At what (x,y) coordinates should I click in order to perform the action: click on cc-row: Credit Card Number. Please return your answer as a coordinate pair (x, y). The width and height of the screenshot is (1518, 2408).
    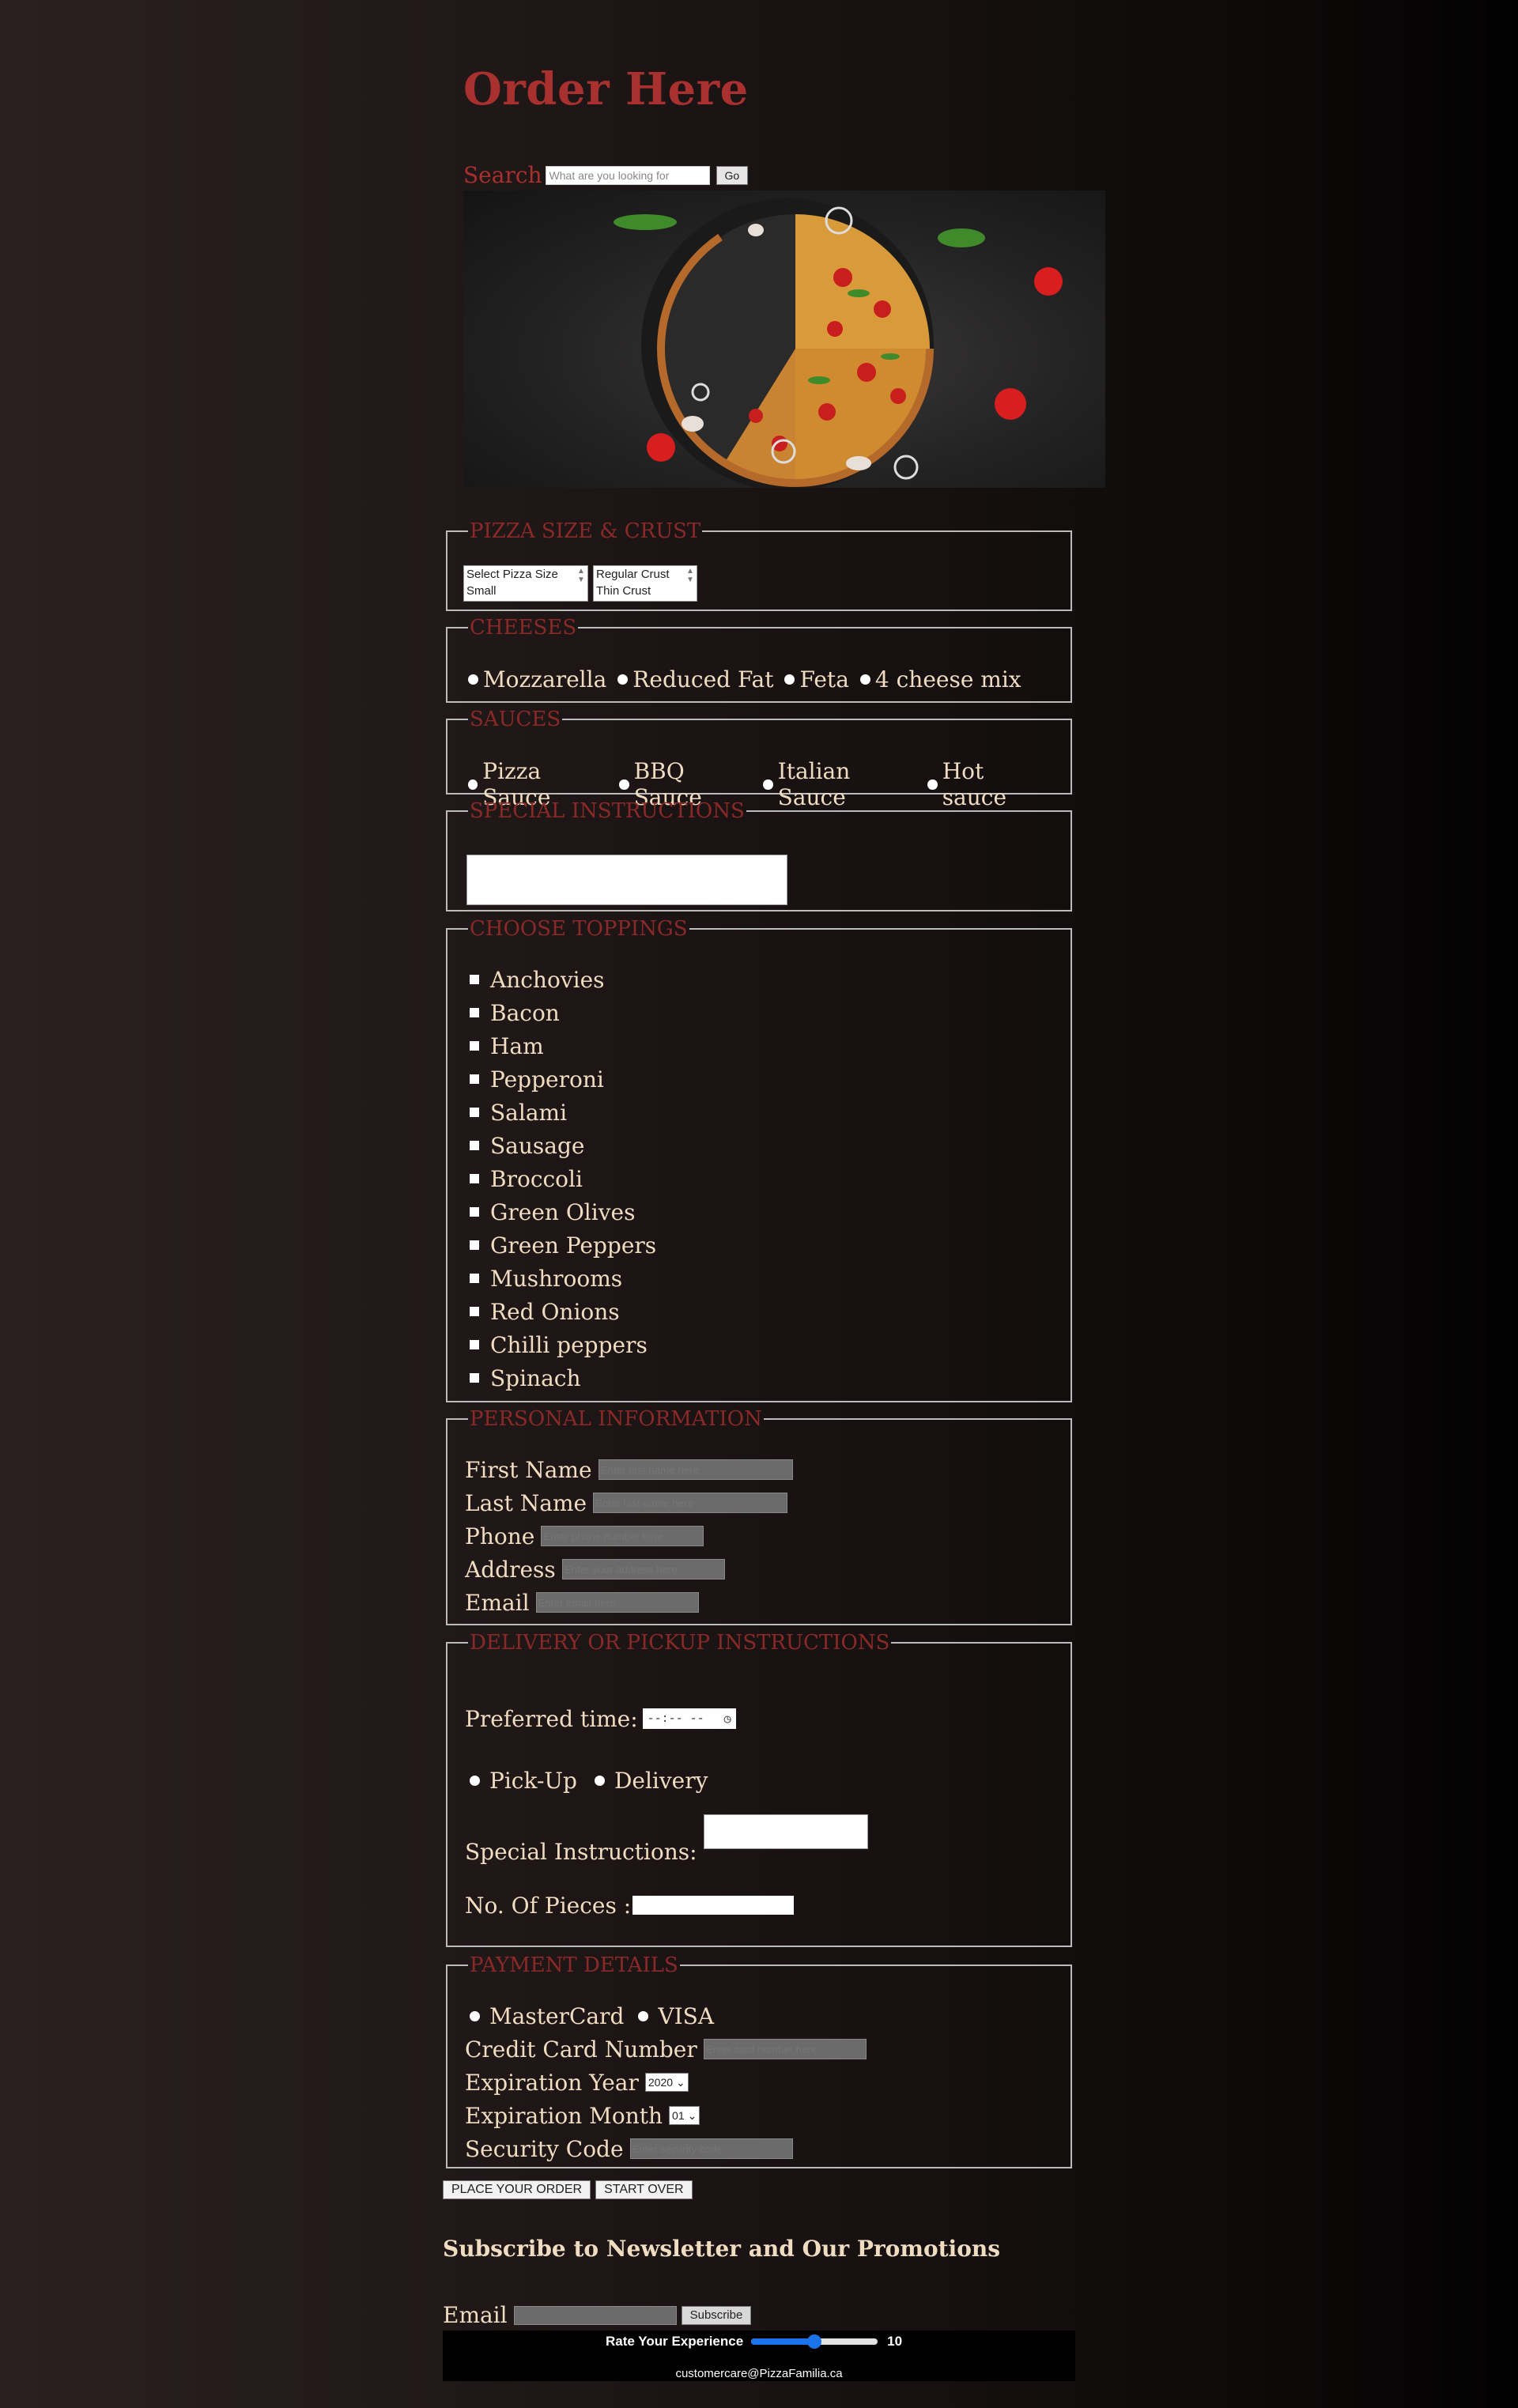
    Looking at the image, I should click on (760, 2049).